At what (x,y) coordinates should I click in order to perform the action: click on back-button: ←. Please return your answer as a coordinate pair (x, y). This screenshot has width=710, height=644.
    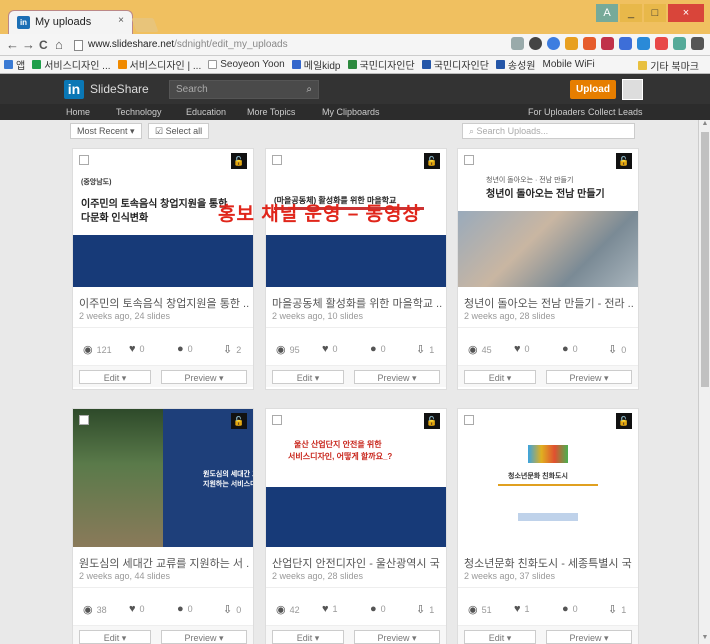
    Looking at the image, I should click on (12, 45).